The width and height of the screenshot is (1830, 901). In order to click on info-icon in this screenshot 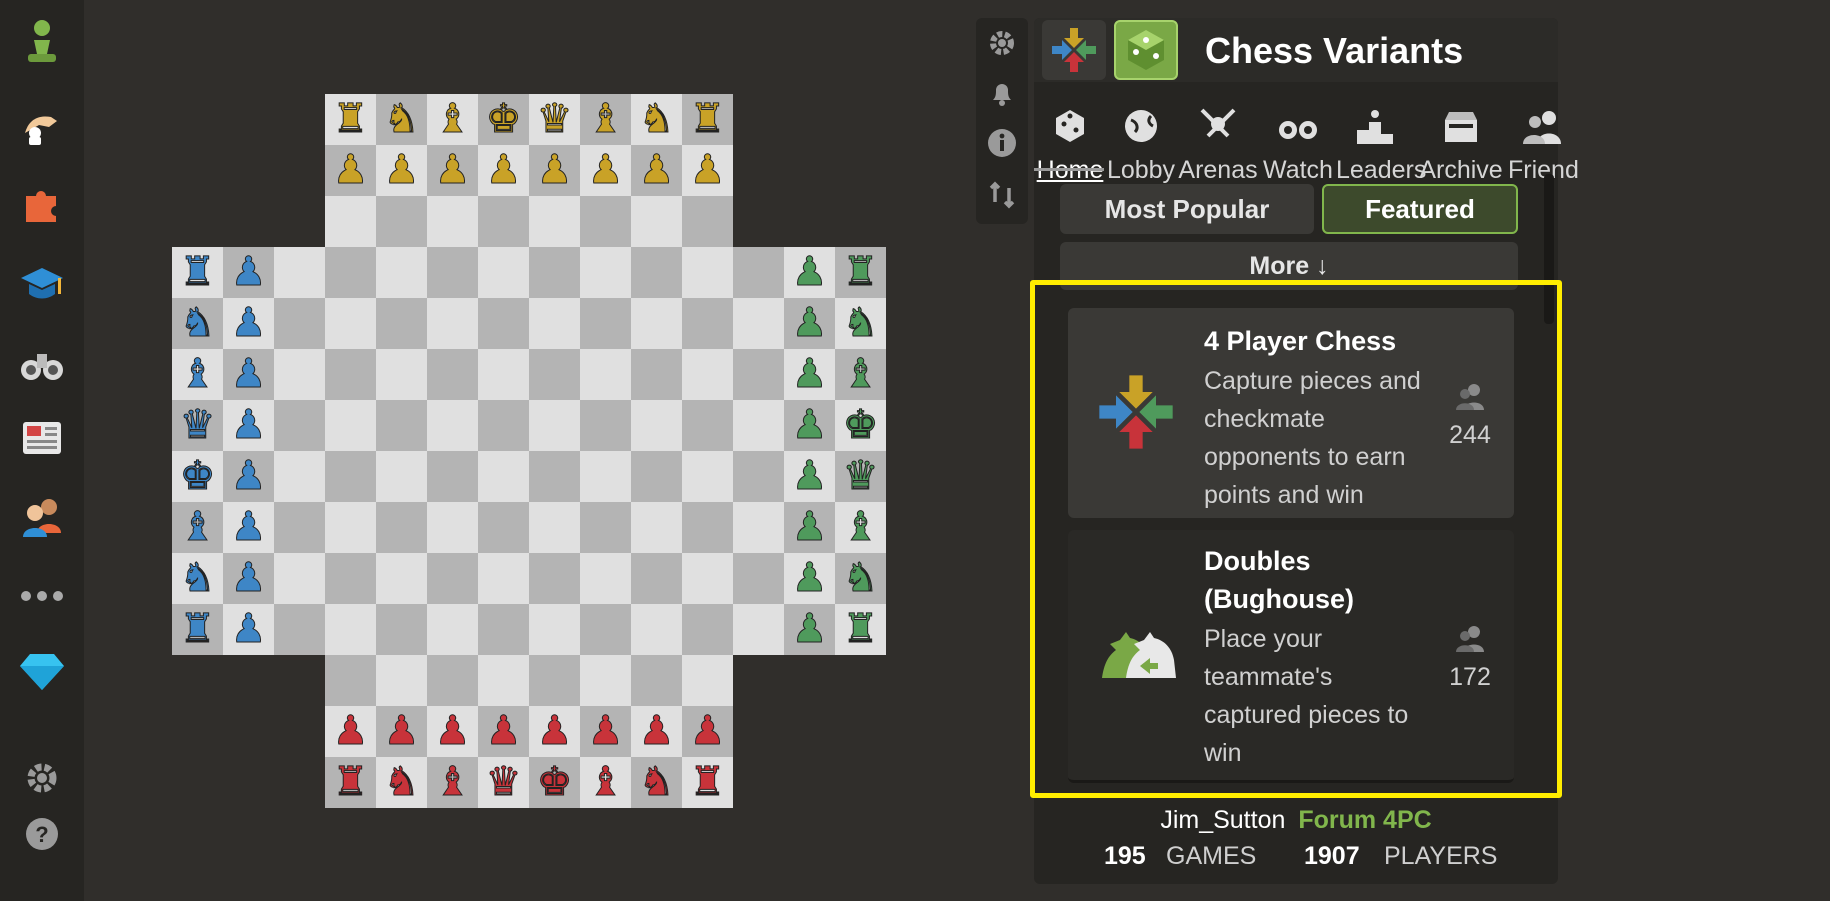, I will do `click(1002, 143)`.